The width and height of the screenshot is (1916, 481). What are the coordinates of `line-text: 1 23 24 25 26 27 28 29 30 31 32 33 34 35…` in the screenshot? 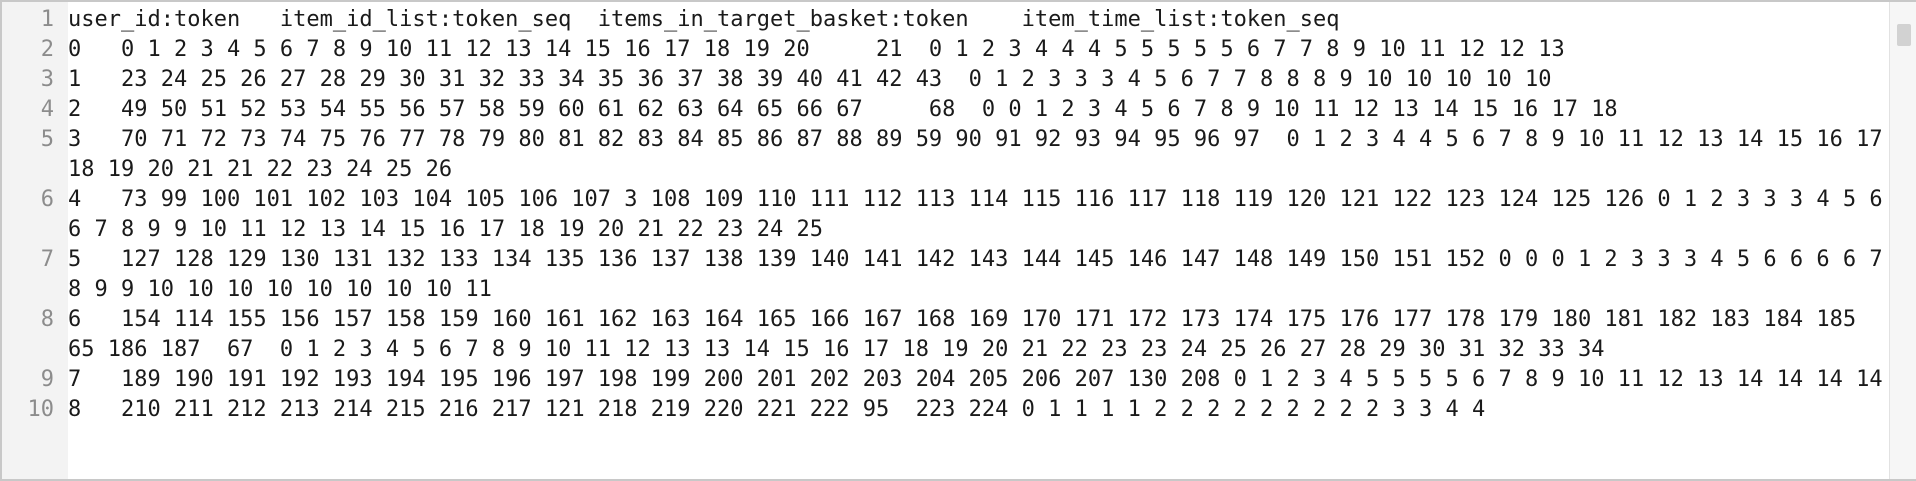 It's located at (979, 80).